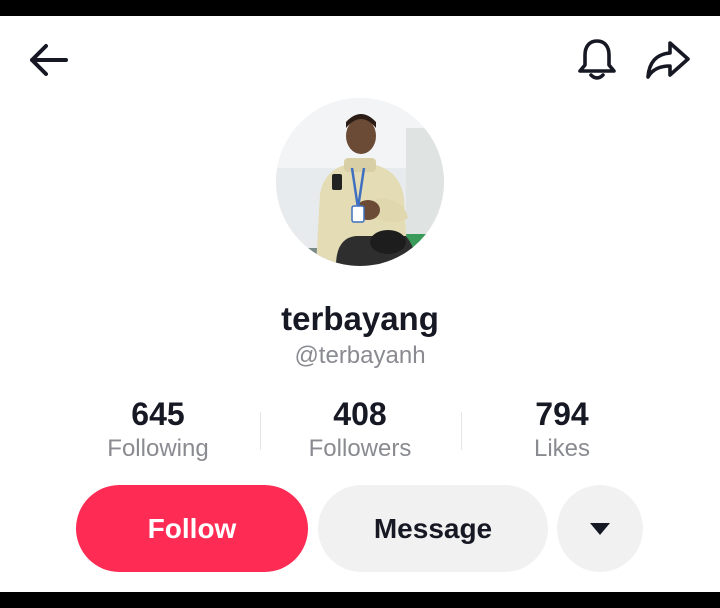  What do you see at coordinates (360, 448) in the screenshot?
I see `stat-label: Followers` at bounding box center [360, 448].